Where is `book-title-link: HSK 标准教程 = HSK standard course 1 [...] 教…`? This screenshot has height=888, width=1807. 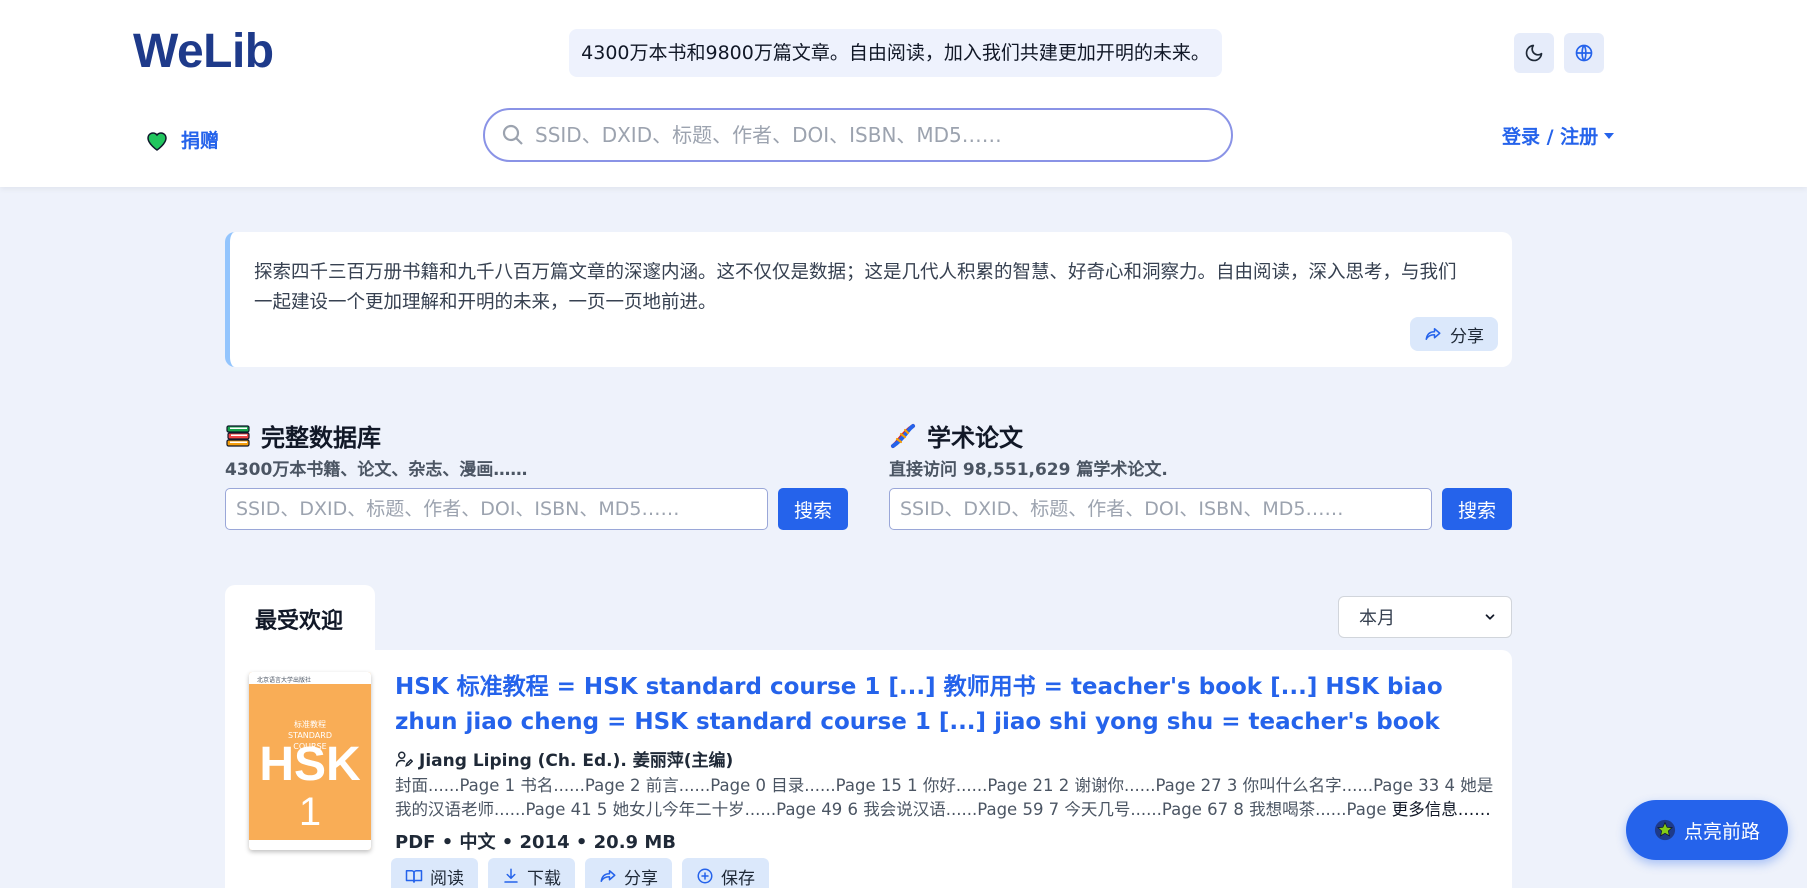 book-title-link: HSK 标准教程 = HSK standard course 1 [...] 教… is located at coordinates (935, 705).